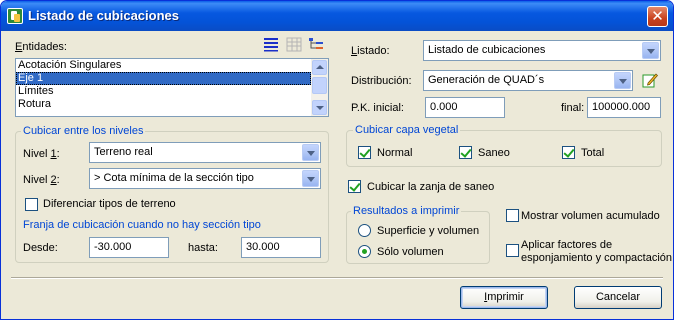 The height and width of the screenshot is (320, 674). I want to click on distribucion-select: Generación de QUAD´s, so click(528, 80).